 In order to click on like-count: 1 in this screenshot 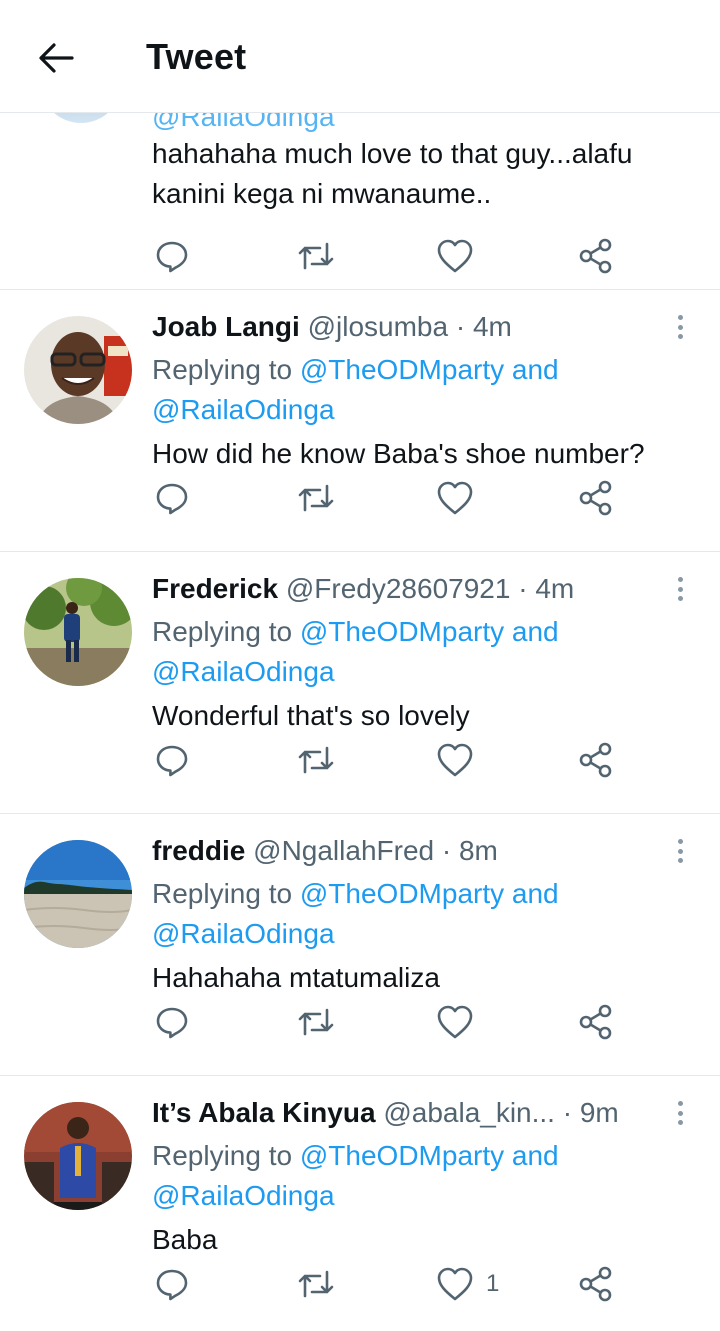, I will do `click(493, 1283)`.